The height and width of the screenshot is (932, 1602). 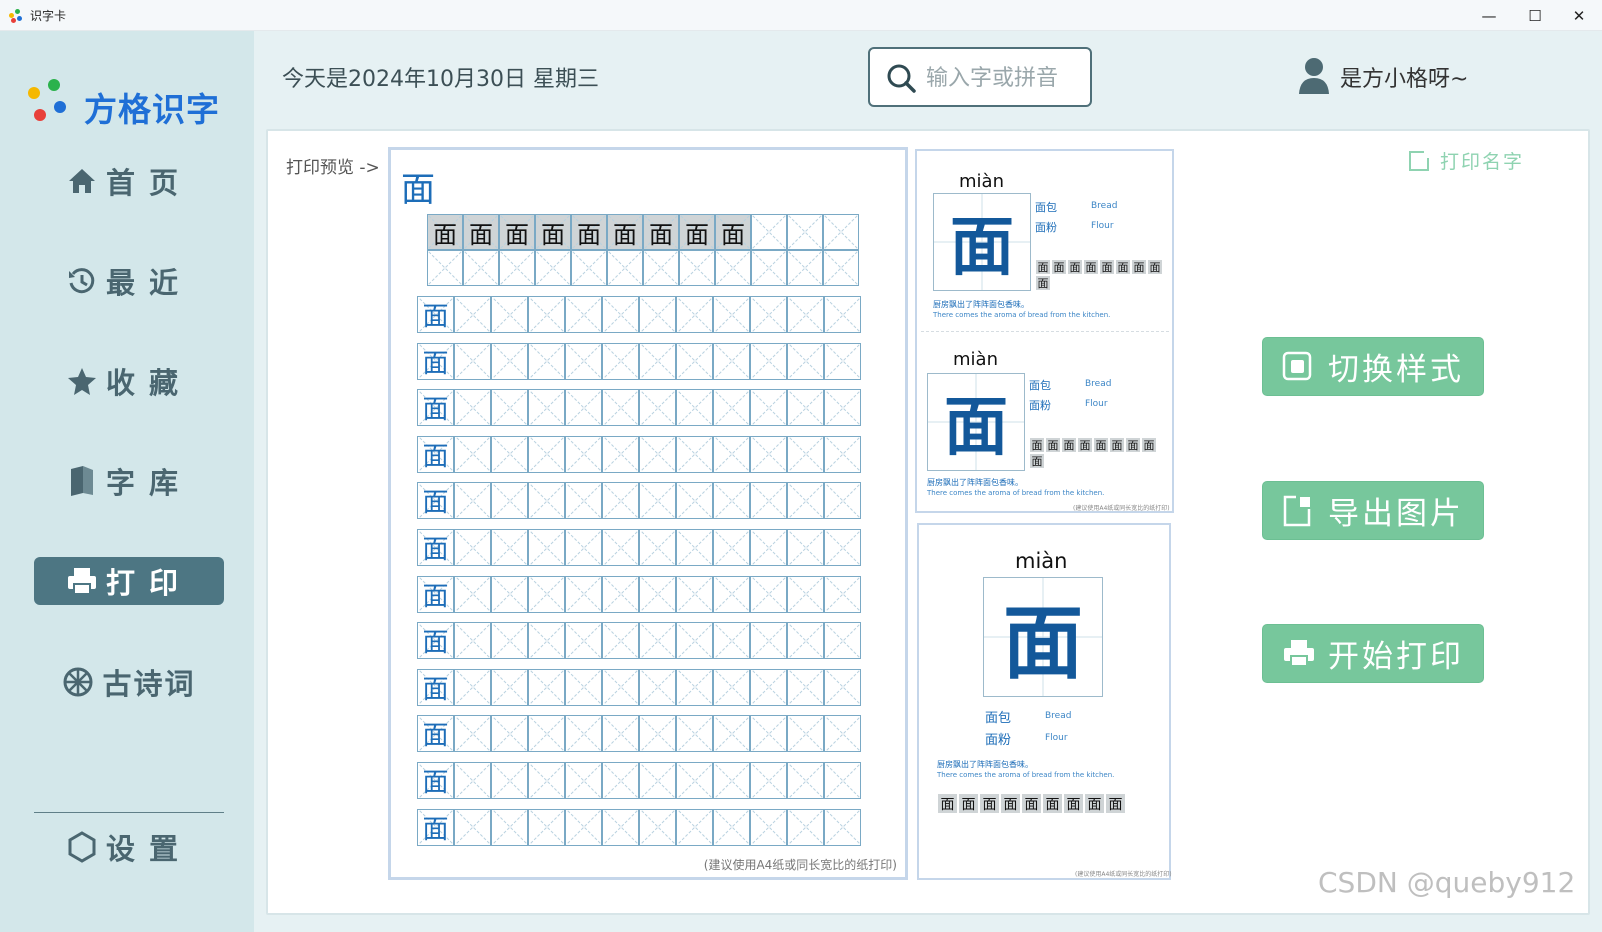 I want to click on start-print-button: 开始打印, so click(x=1373, y=653).